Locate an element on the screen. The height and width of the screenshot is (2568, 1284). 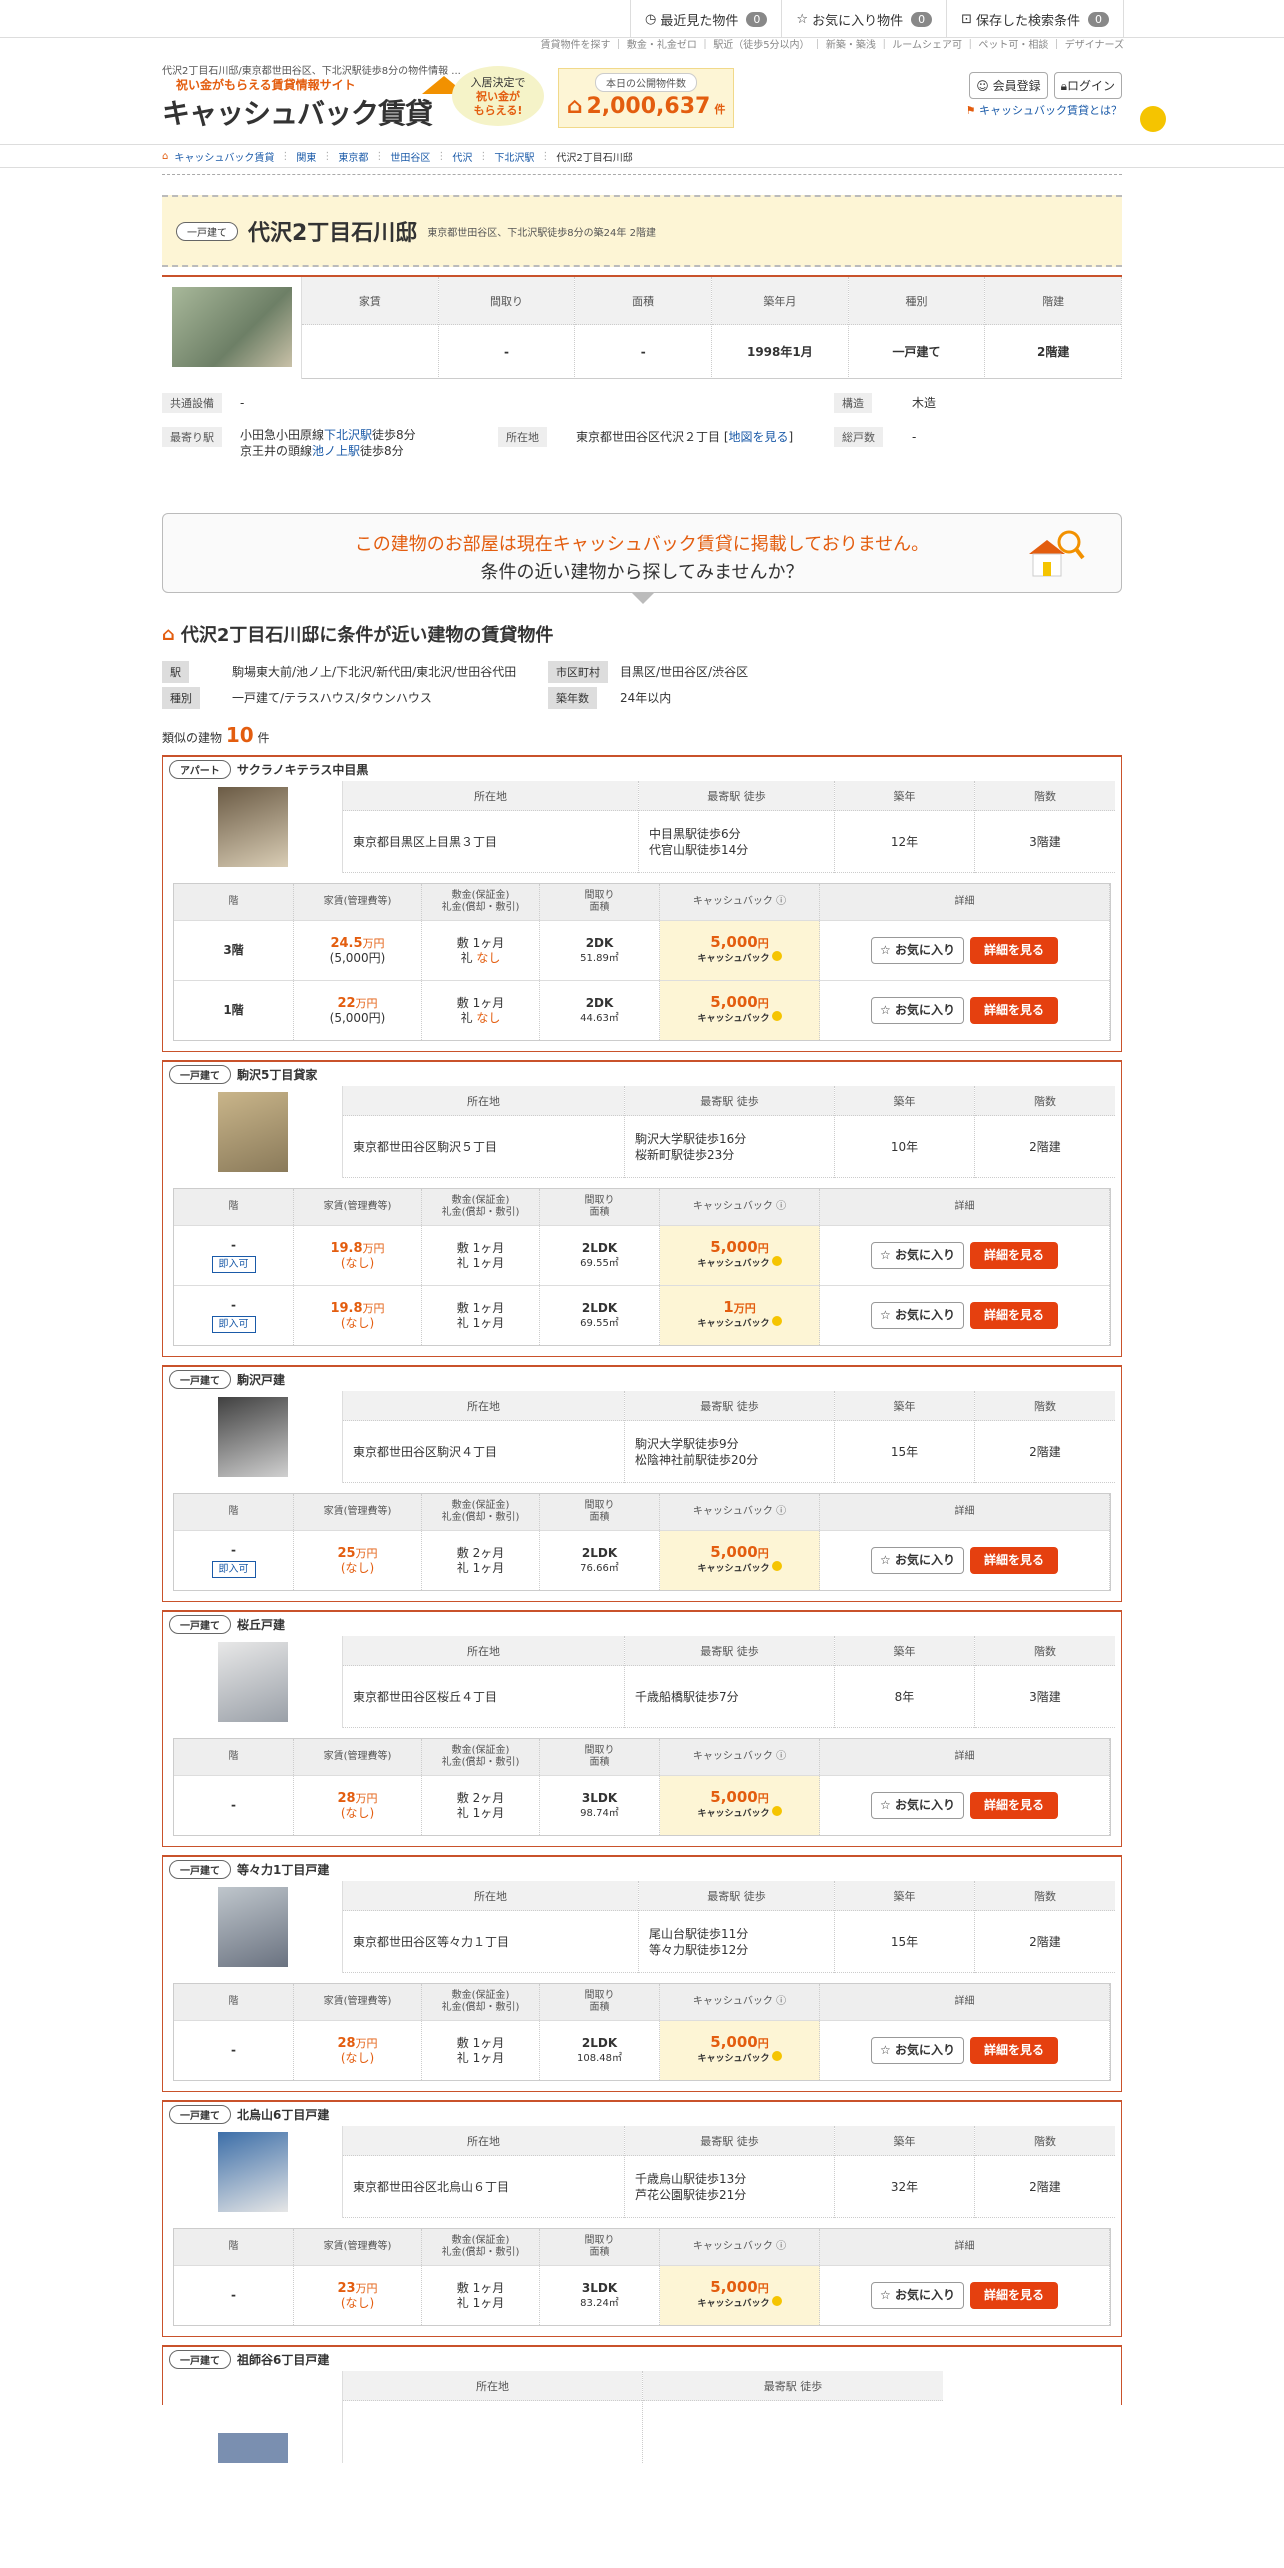
property-name: 北烏山6丁目戸建 is located at coordinates (283, 2114).